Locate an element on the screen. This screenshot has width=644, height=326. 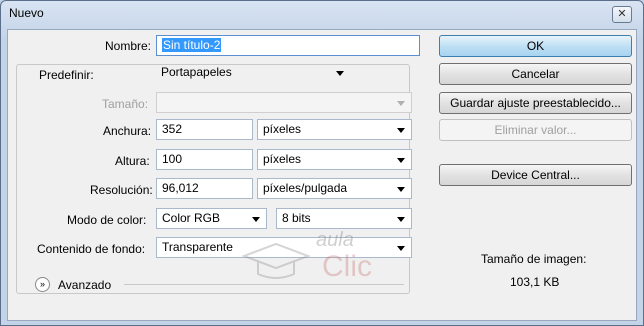
contenido-fondo-label: Contenido de fondo: is located at coordinates (91, 249).